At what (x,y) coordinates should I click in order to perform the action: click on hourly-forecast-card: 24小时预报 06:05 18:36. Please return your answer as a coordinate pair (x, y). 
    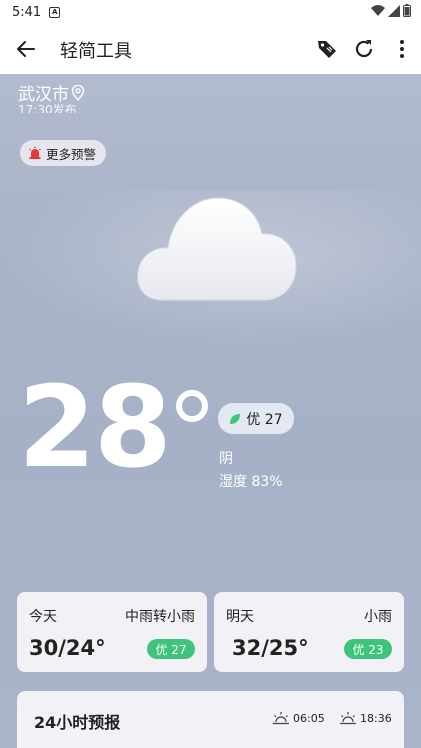
    Looking at the image, I should click on (210, 719).